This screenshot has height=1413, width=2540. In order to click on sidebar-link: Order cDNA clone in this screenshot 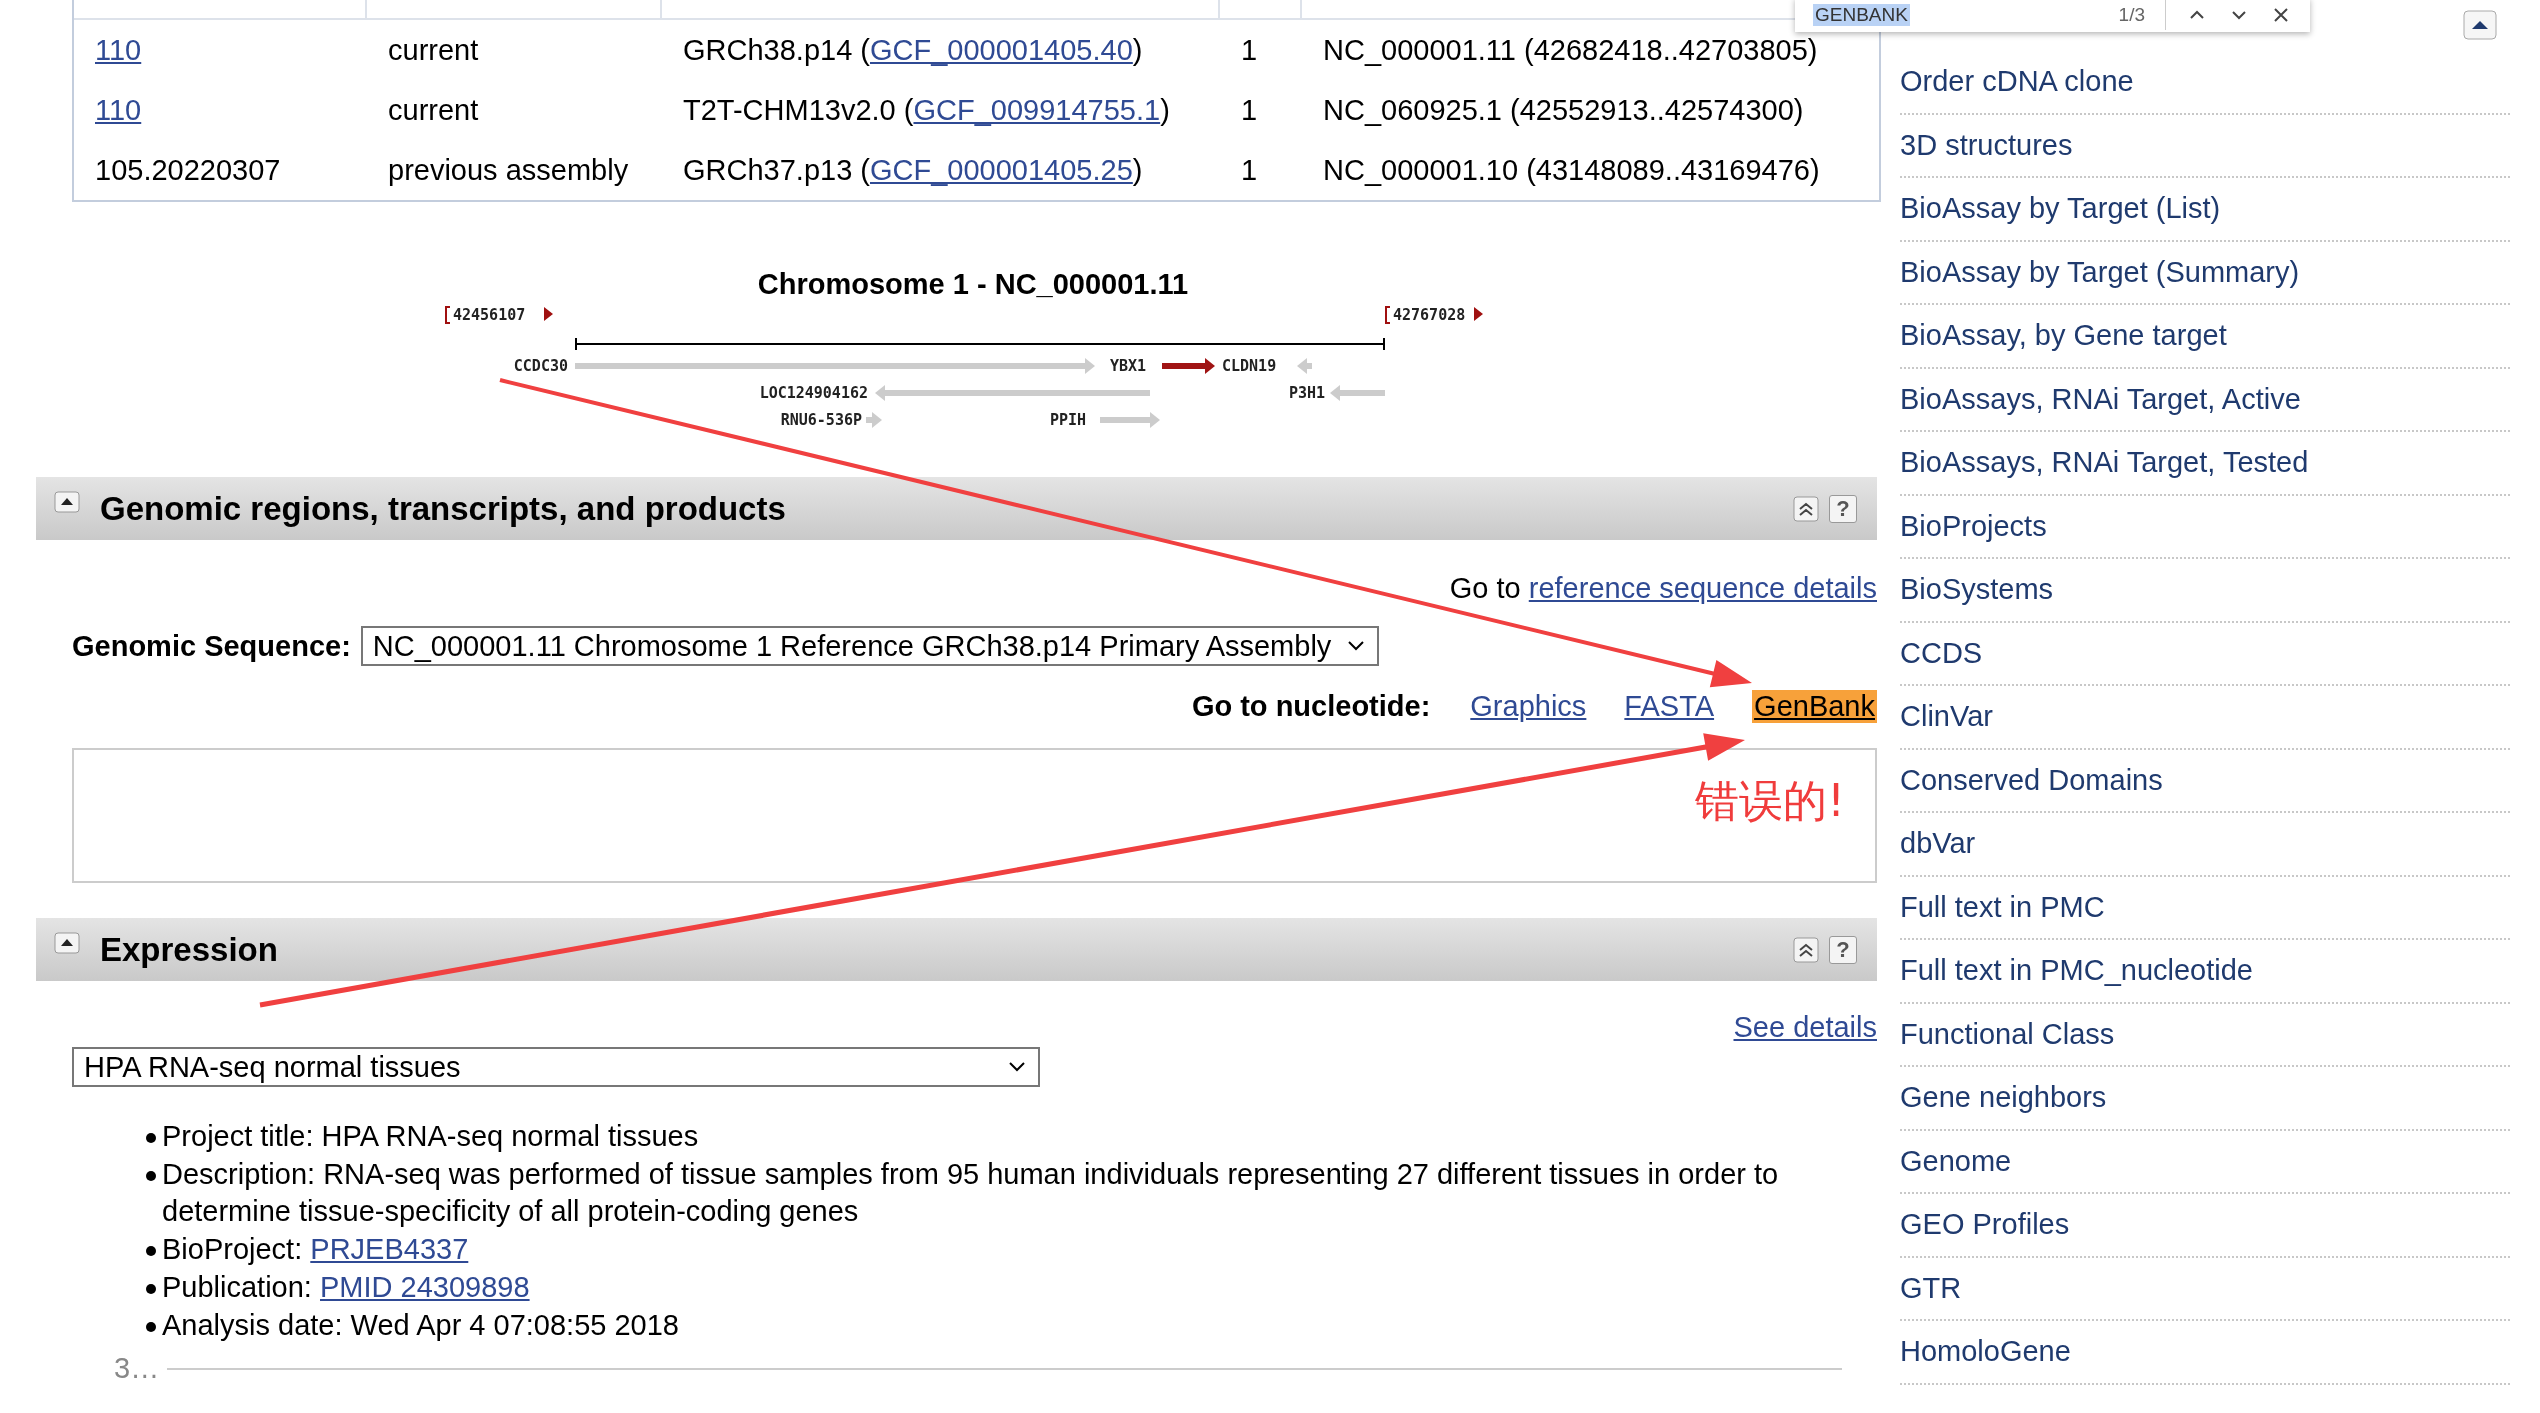, I will do `click(2017, 82)`.